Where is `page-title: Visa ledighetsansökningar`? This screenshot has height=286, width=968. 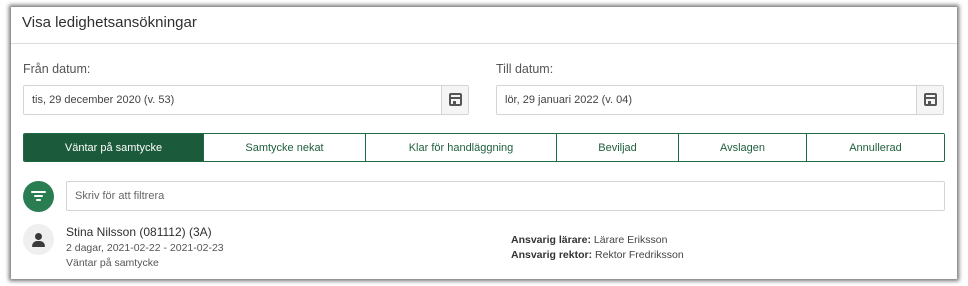 page-title: Visa ledighetsansökningar is located at coordinates (109, 22).